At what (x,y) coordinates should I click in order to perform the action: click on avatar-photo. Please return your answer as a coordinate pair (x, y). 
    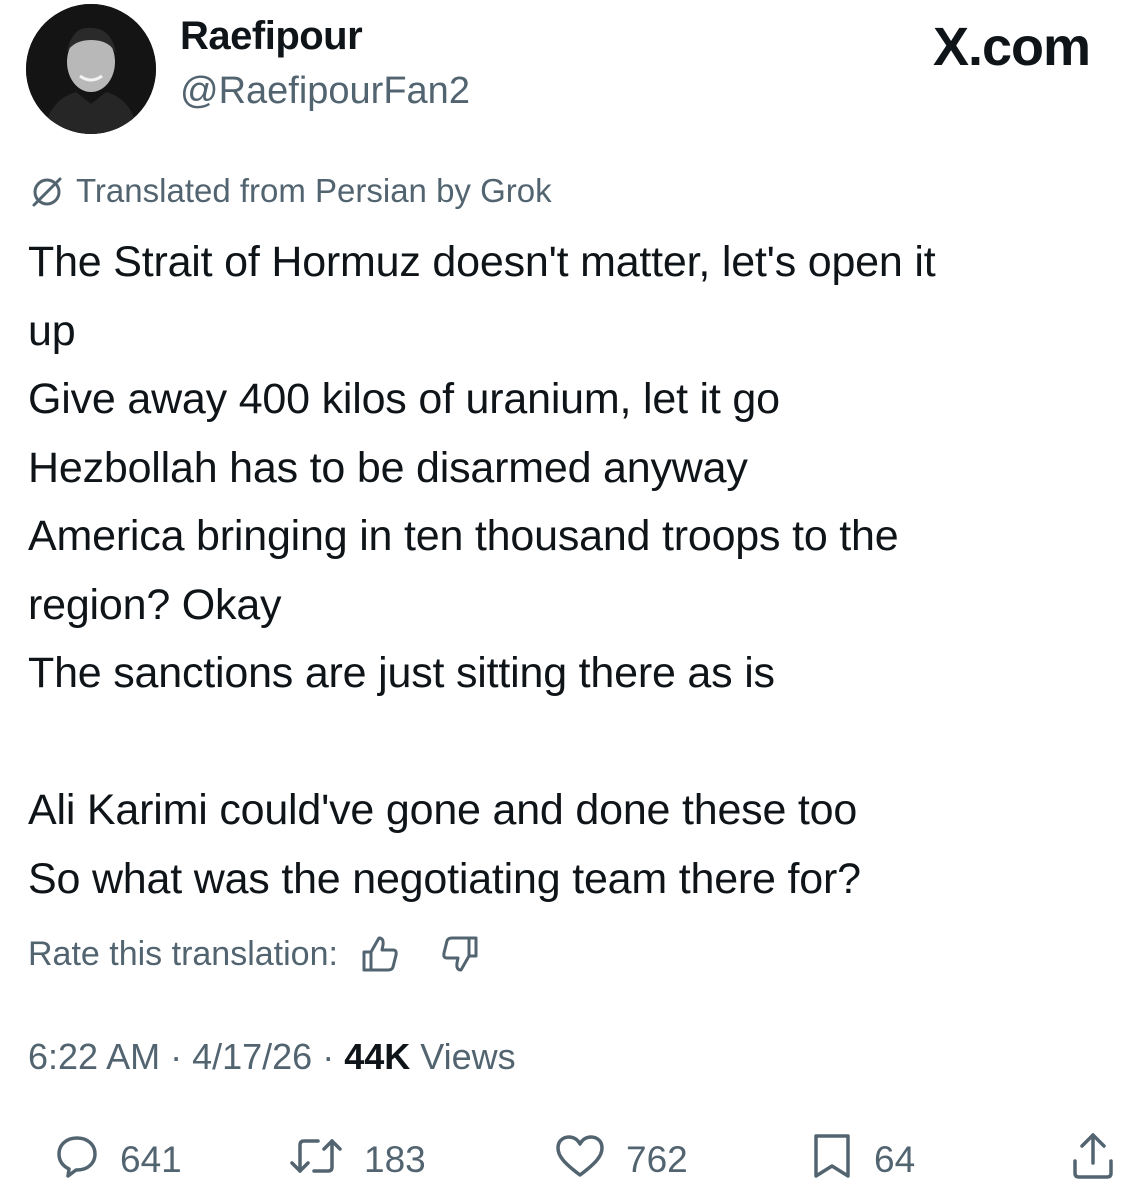
    Looking at the image, I should click on (91, 69).